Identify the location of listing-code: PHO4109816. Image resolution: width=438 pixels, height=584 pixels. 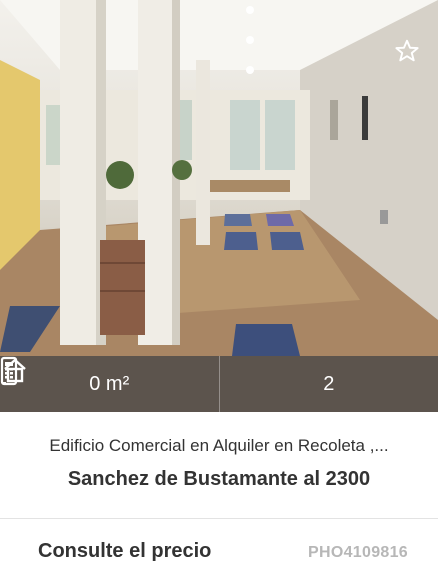
(358, 552).